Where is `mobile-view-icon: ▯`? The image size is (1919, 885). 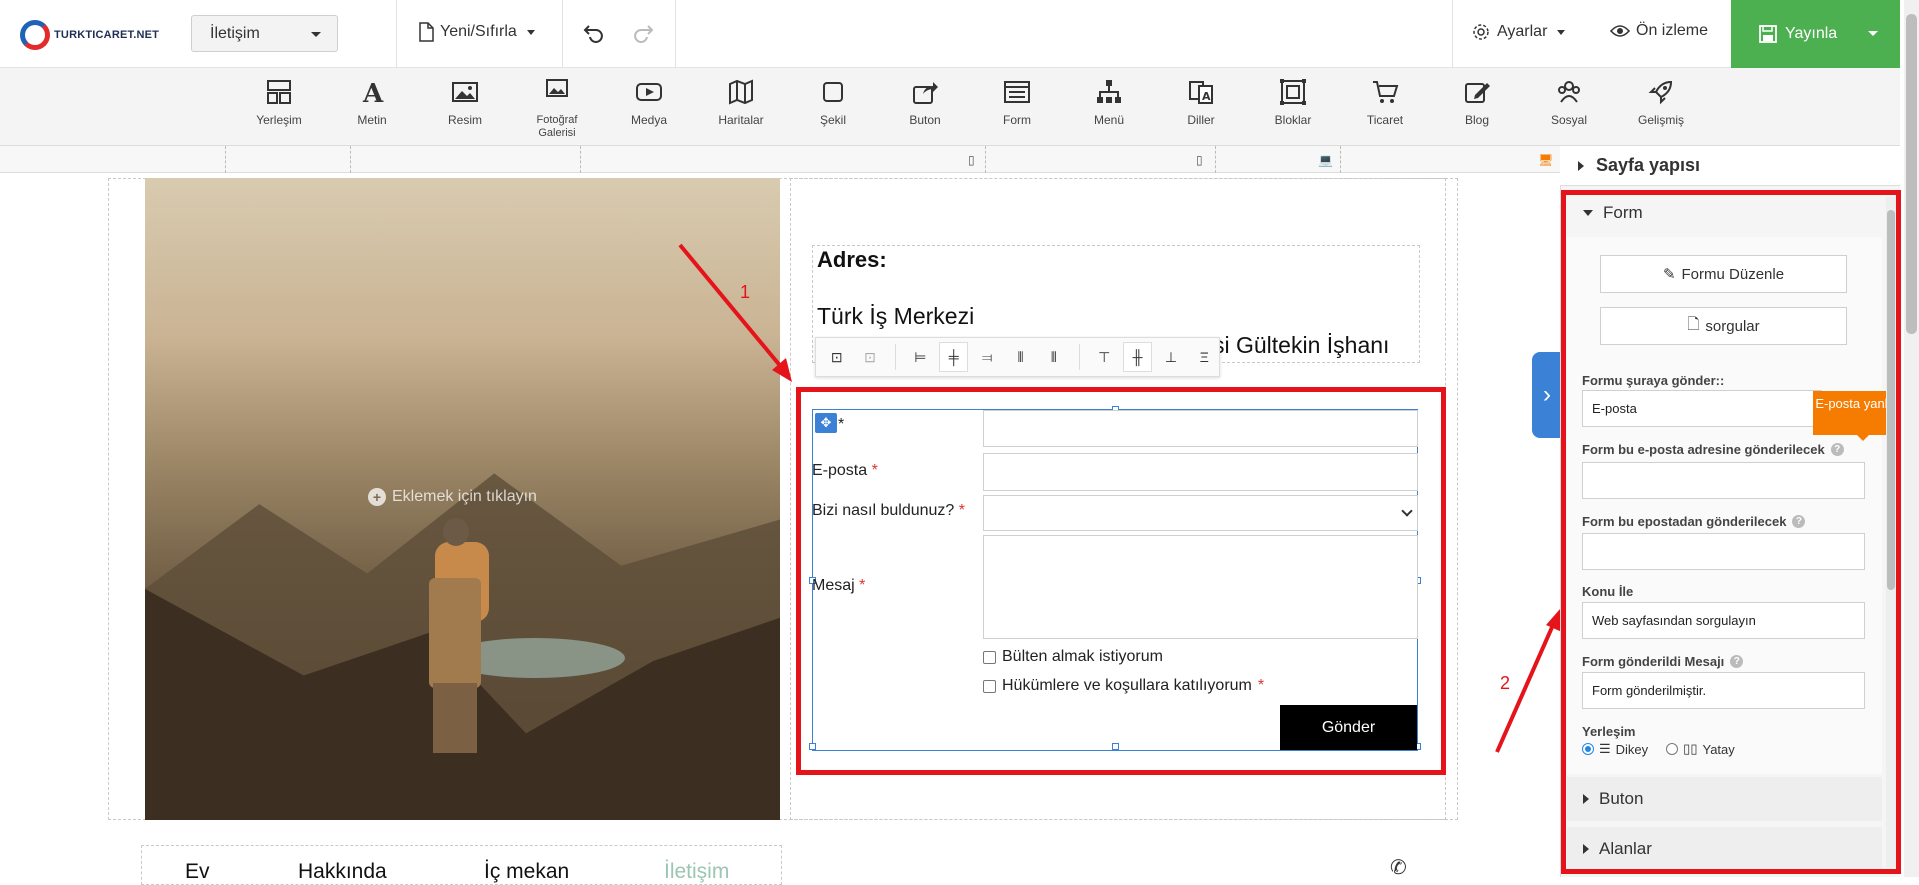
mobile-view-icon: ▯ is located at coordinates (971, 160).